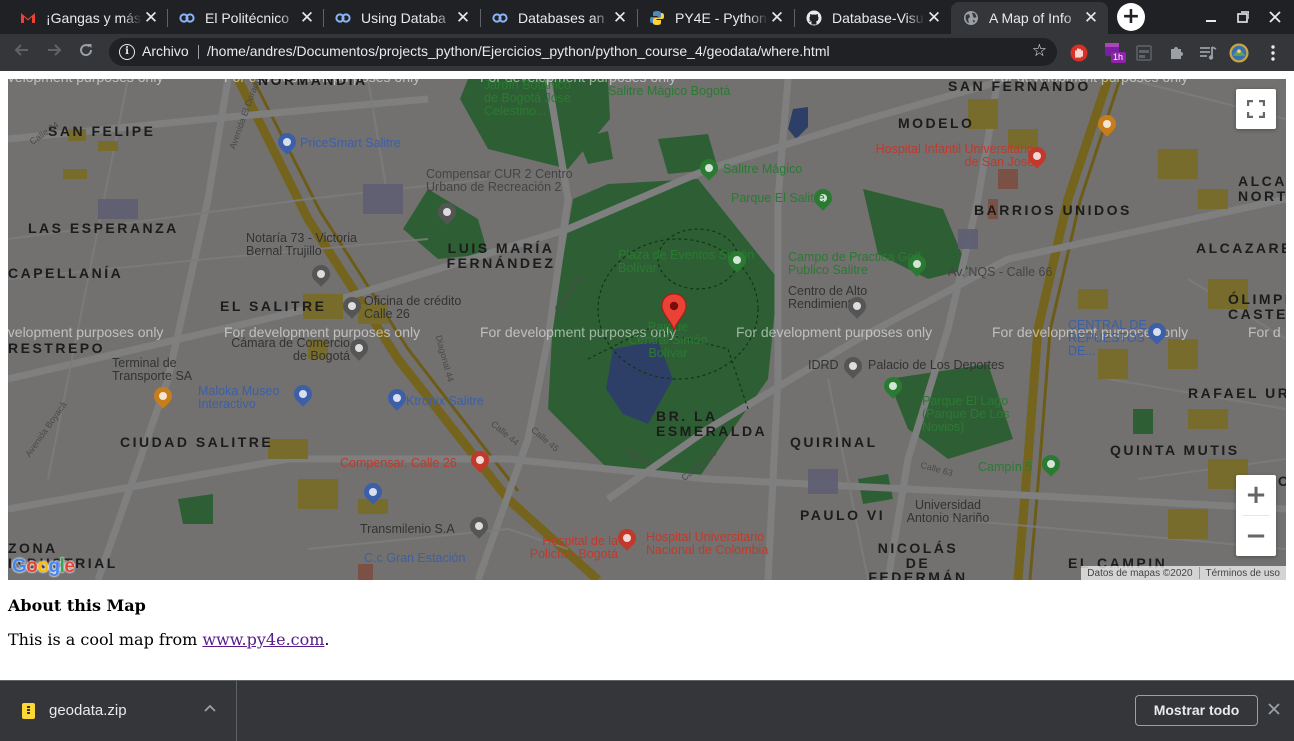 Image resolution: width=1294 pixels, height=741 pixels. What do you see at coordinates (127, 52) in the screenshot?
I see `info-icon: i` at bounding box center [127, 52].